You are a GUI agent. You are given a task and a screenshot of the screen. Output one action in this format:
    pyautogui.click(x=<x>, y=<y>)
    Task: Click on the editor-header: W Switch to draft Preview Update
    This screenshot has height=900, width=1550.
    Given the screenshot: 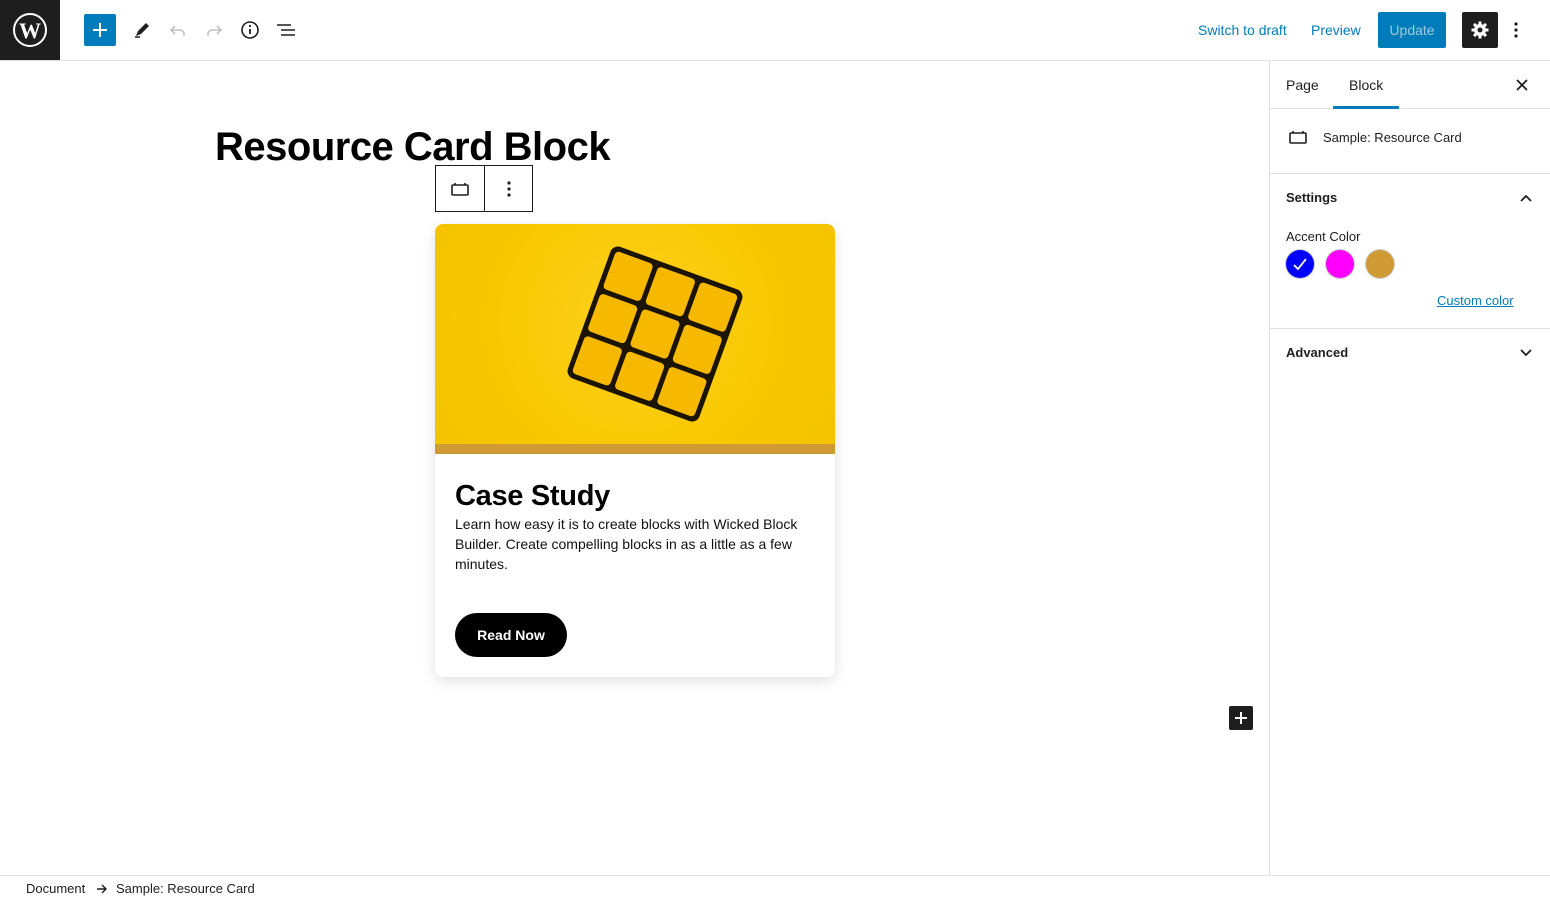 What is the action you would take?
    pyautogui.click(x=775, y=30)
    